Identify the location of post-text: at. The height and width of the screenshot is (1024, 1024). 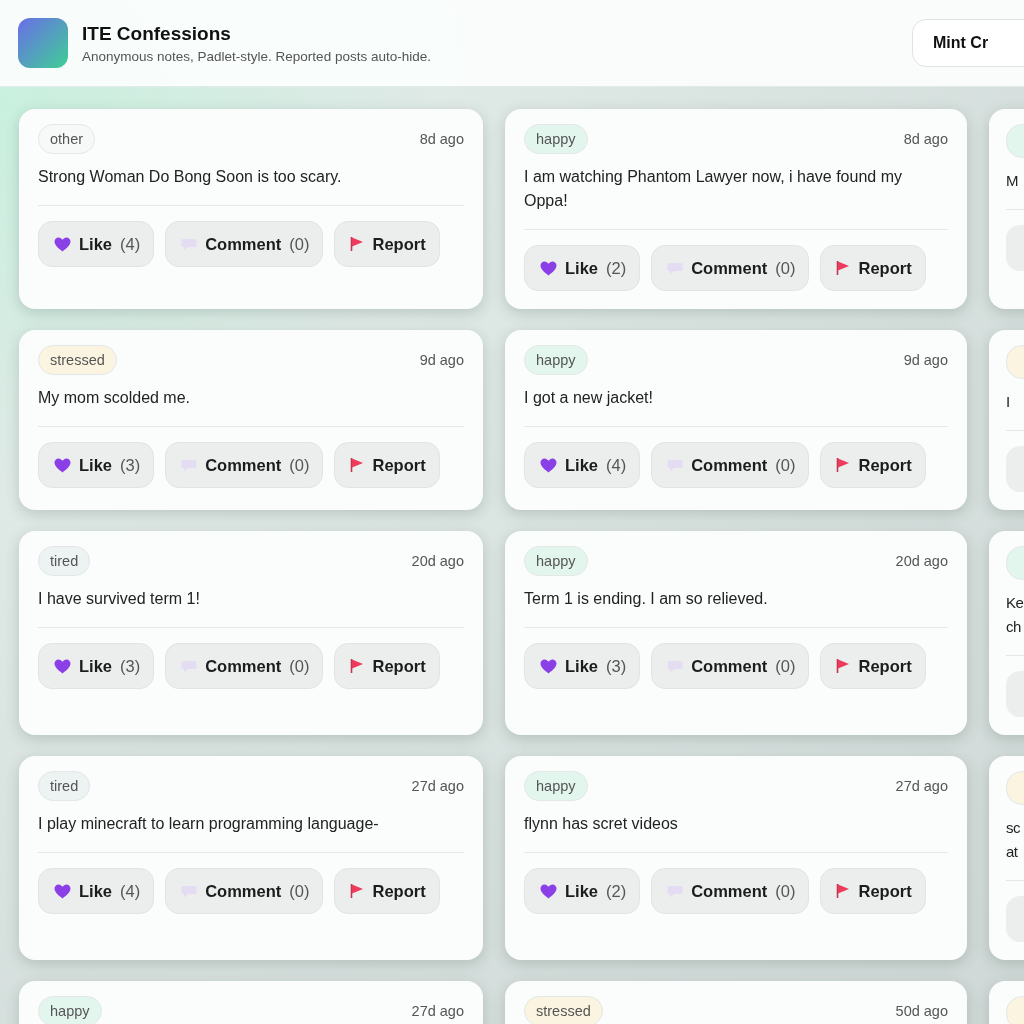
(1012, 852).